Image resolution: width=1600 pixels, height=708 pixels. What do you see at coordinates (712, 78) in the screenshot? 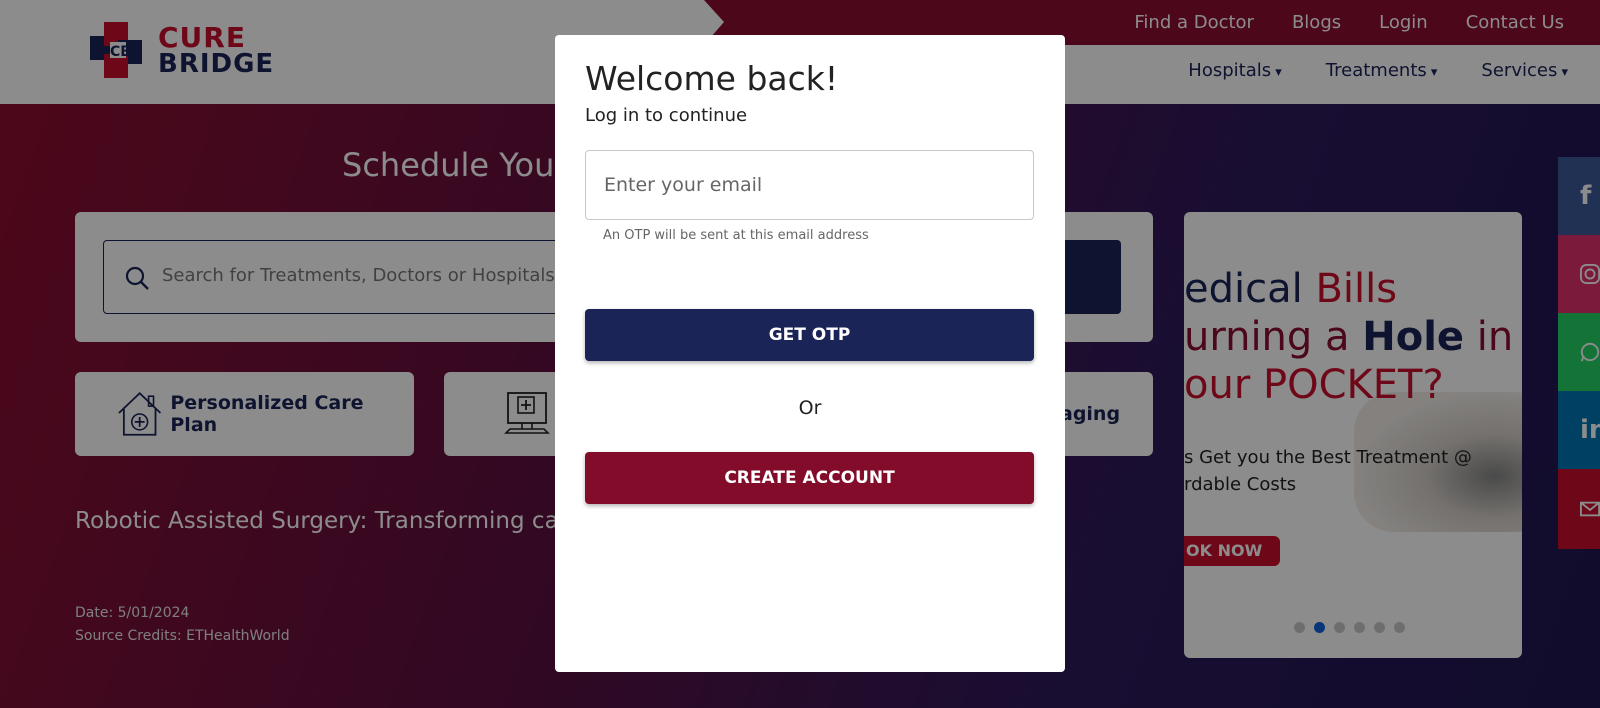
I see `modal-title: Welcome back!` at bounding box center [712, 78].